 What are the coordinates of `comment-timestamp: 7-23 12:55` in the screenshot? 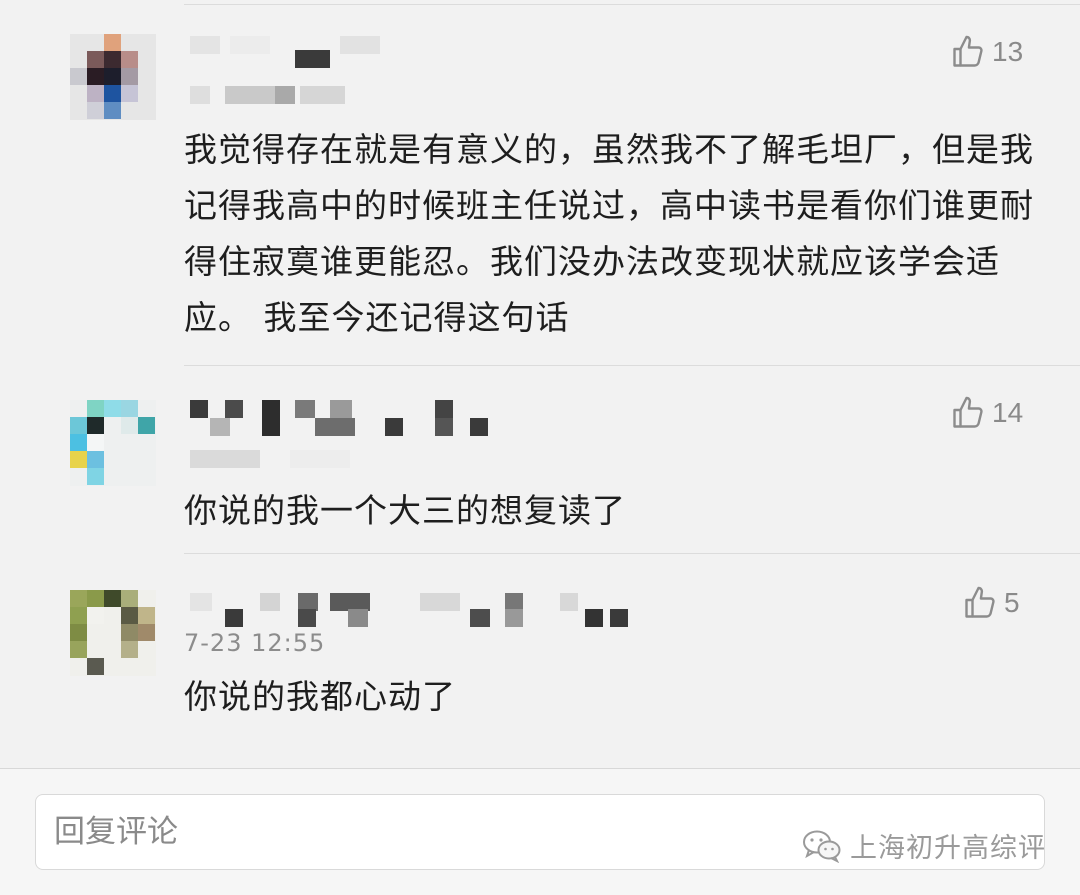 It's located at (255, 643).